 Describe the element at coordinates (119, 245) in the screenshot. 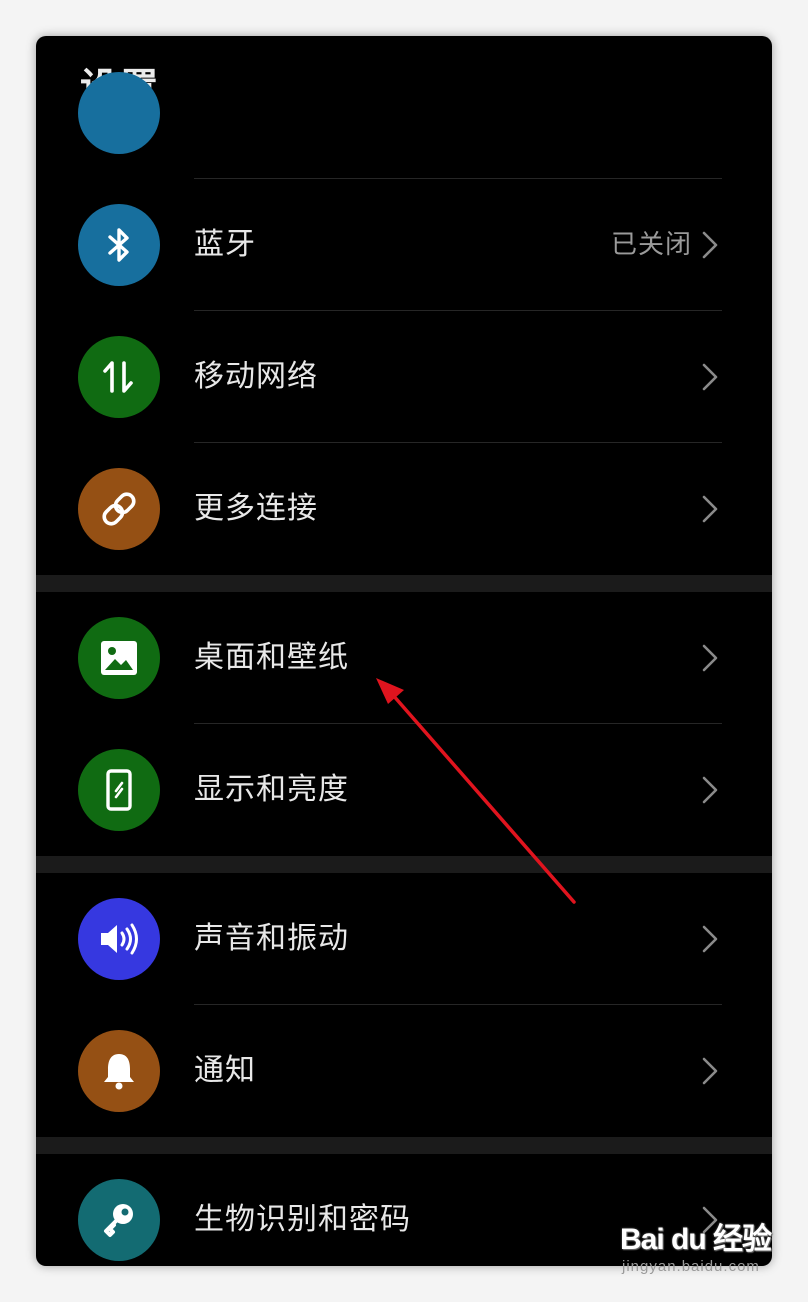

I see `bluetooth-icon` at that location.